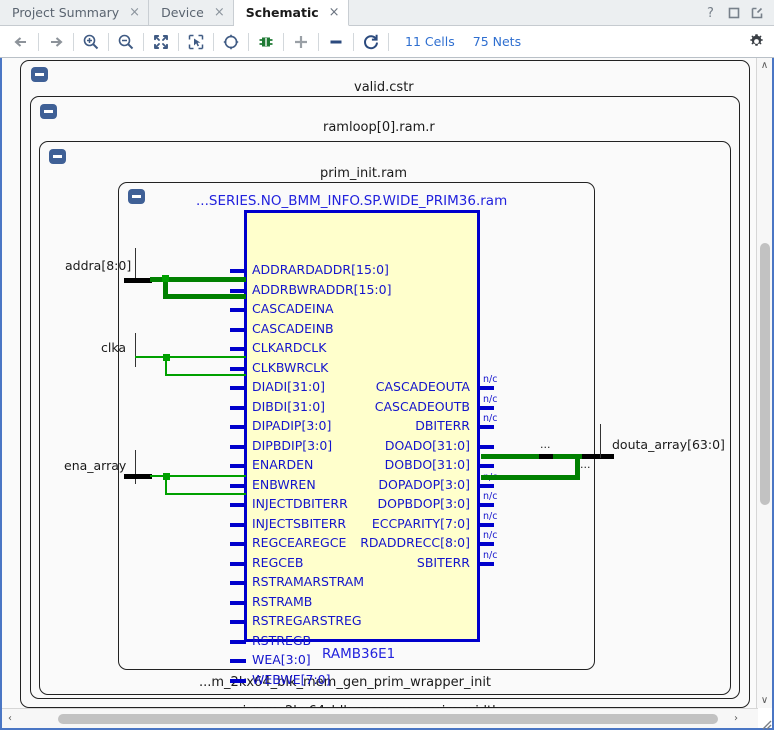  I want to click on float-icon, so click(757, 13).